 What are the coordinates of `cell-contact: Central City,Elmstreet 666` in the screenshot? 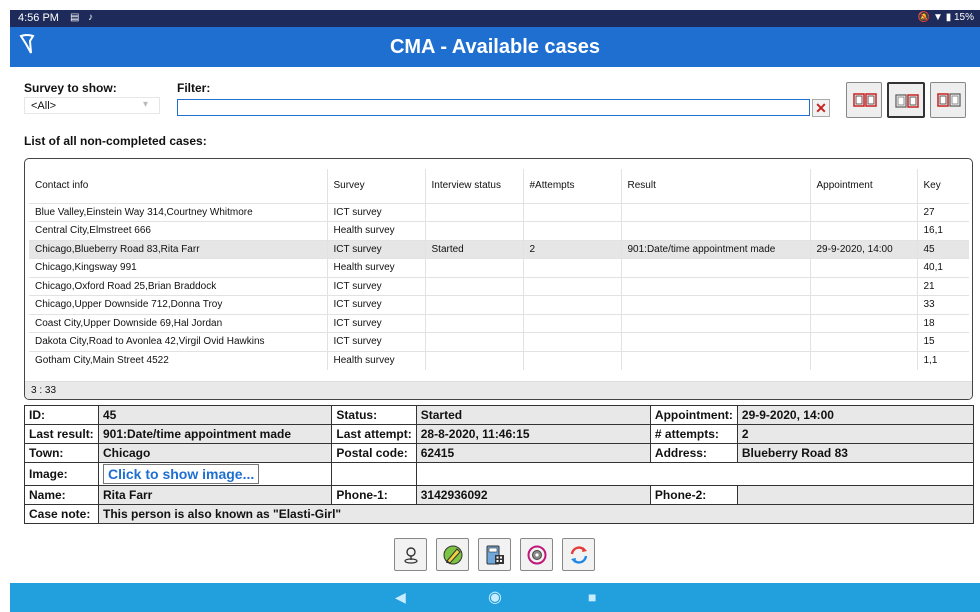 It's located at (178, 230).